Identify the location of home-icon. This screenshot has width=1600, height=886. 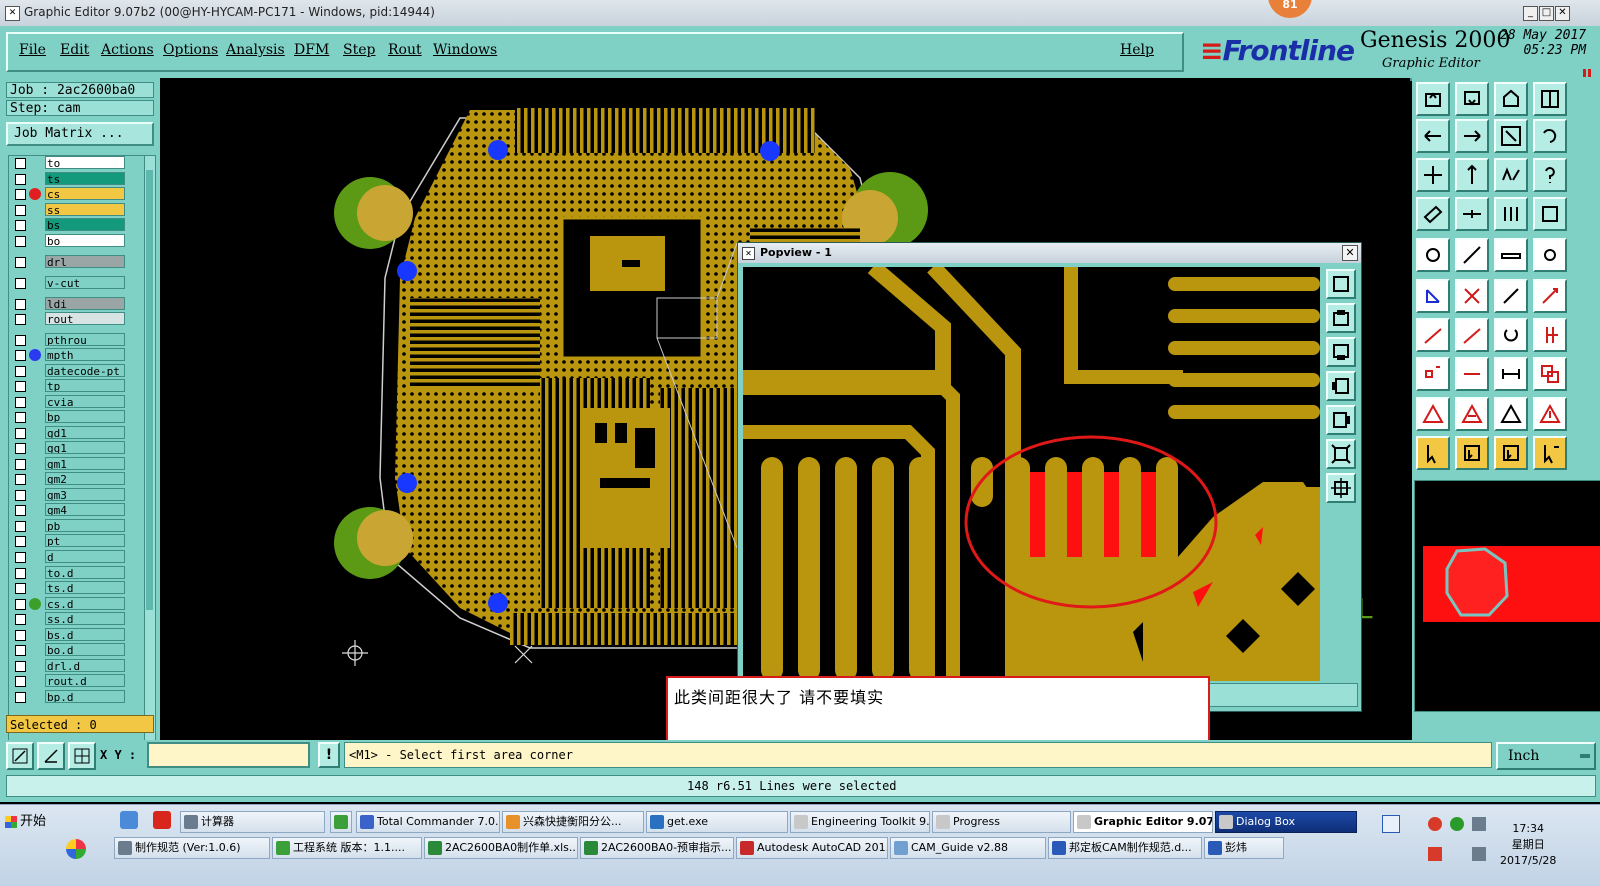
(1511, 99).